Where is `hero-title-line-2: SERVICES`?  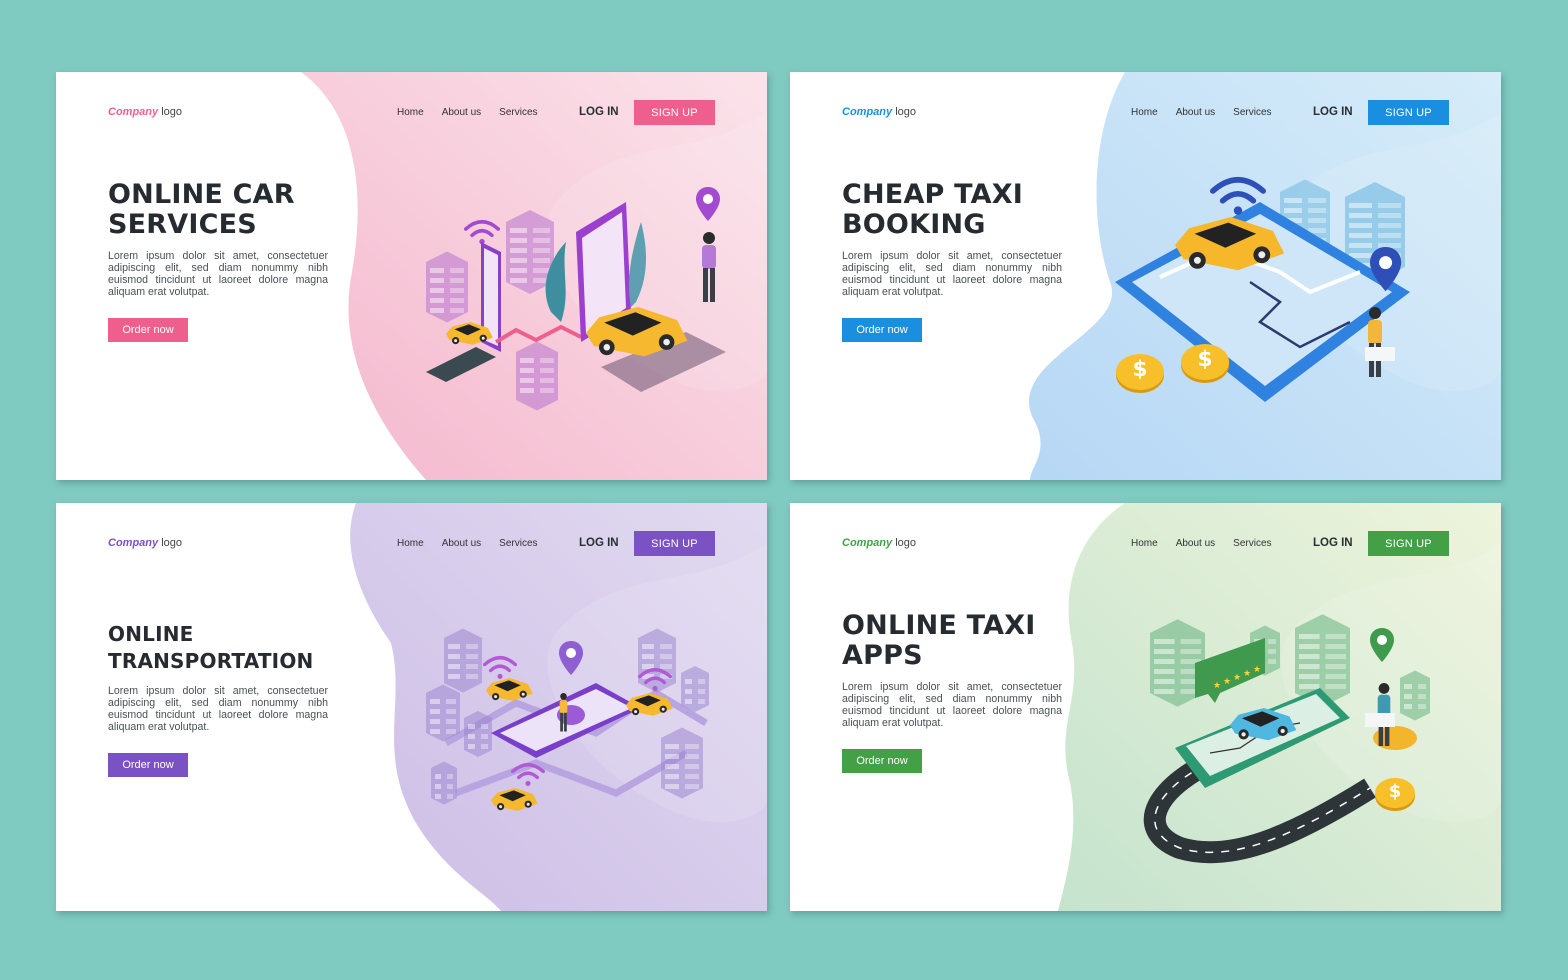 hero-title-line-2: SERVICES is located at coordinates (182, 224).